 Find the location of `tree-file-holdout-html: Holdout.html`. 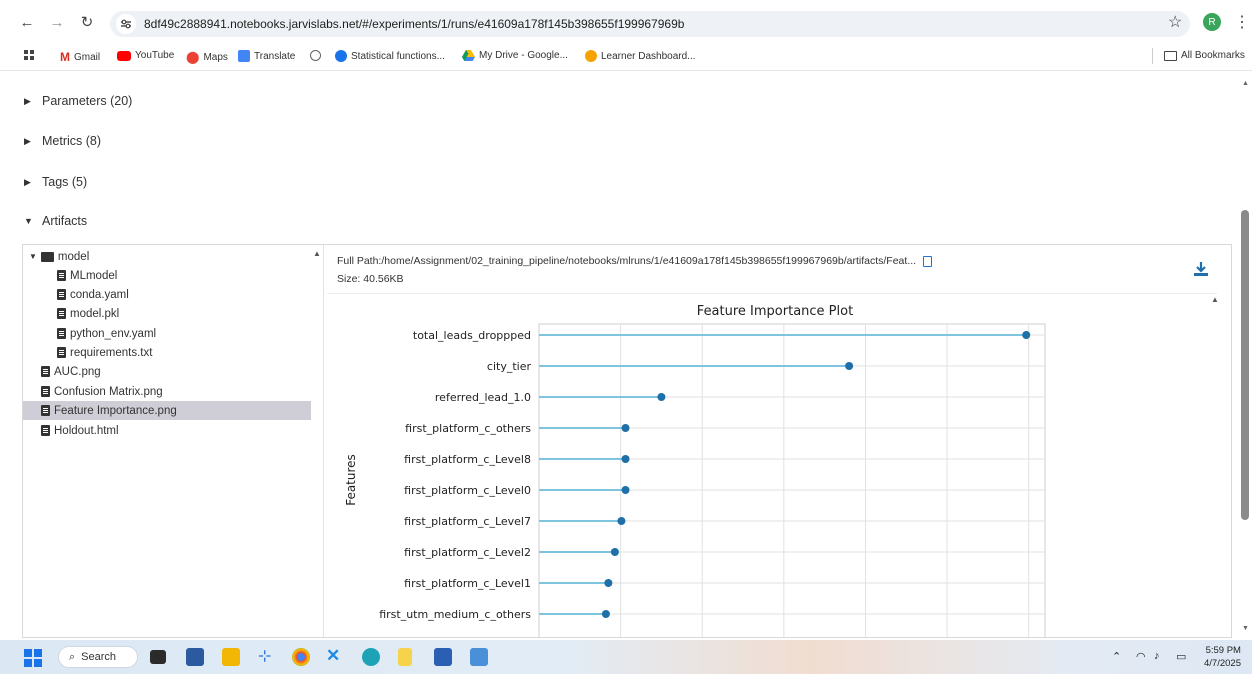

tree-file-holdout-html: Holdout.html is located at coordinates (80, 430).